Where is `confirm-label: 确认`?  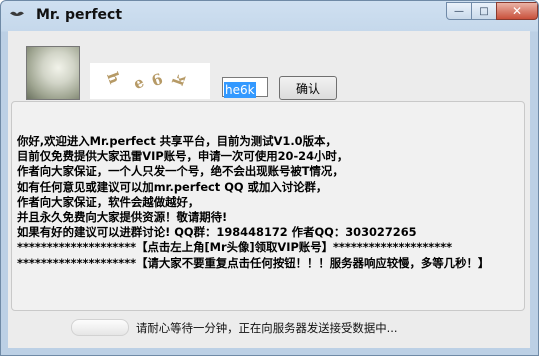 confirm-label: 确认 is located at coordinates (307, 88).